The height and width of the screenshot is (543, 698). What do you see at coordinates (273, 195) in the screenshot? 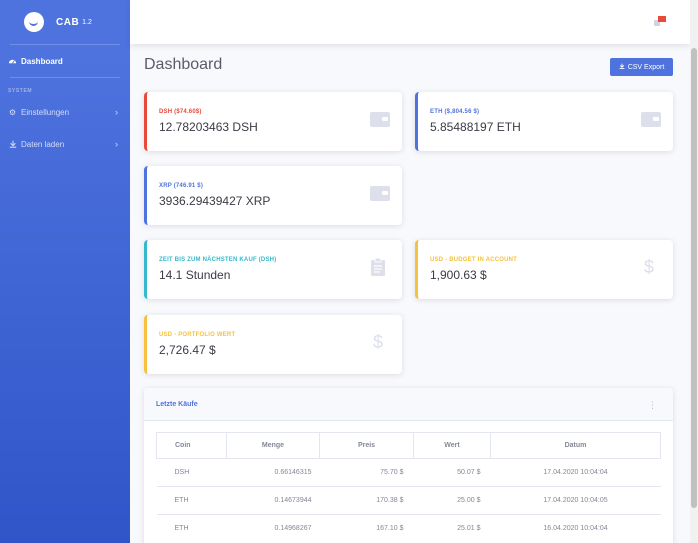
I see `stat-card-xrp: XRP (746.91 $) 3936.29439427 XRP` at bounding box center [273, 195].